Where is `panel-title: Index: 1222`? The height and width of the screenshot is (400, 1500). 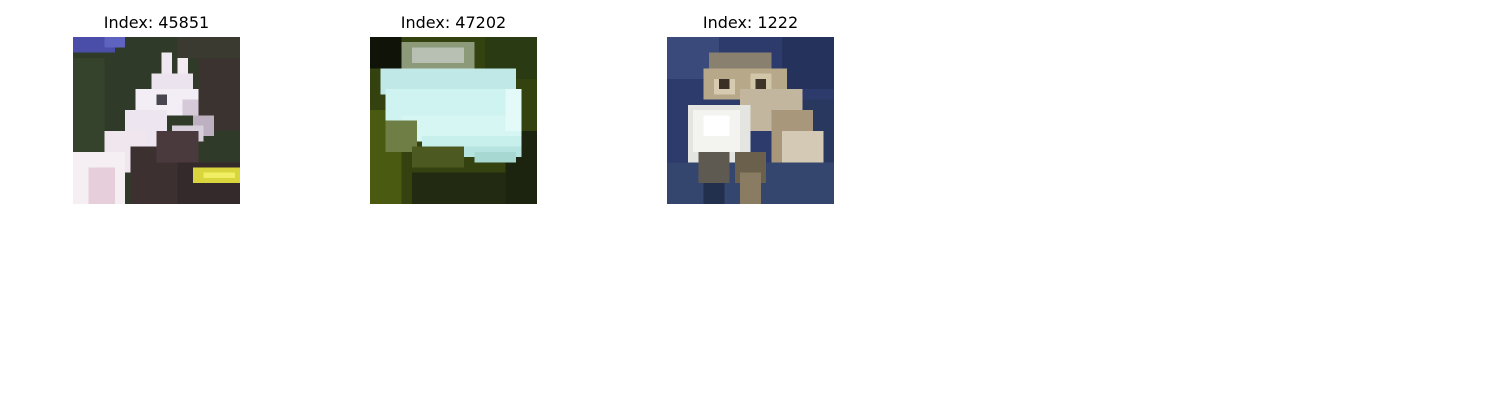 panel-title: Index: 1222 is located at coordinates (750, 22).